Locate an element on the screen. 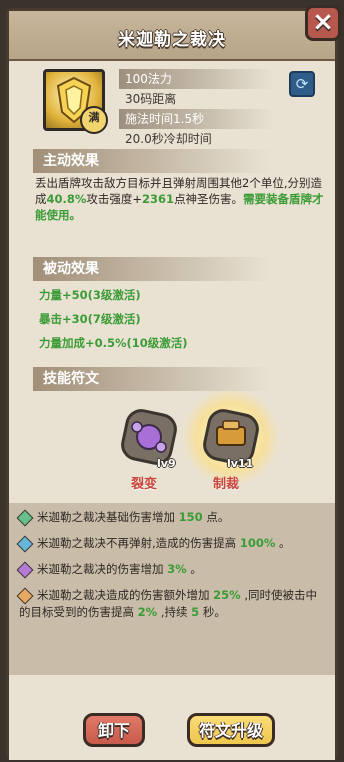 The image size is (344, 762). stat-mana: 100法力 is located at coordinates (197, 79).